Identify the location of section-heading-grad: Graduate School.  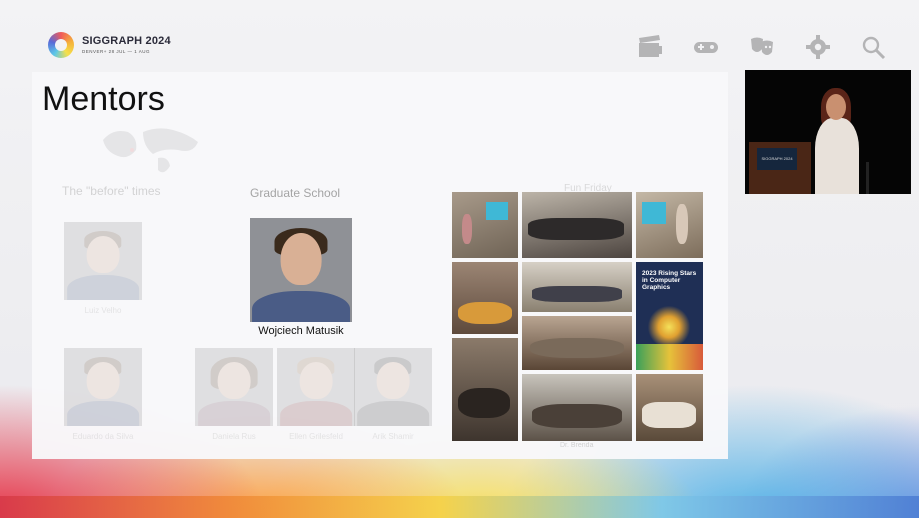
(295, 193).